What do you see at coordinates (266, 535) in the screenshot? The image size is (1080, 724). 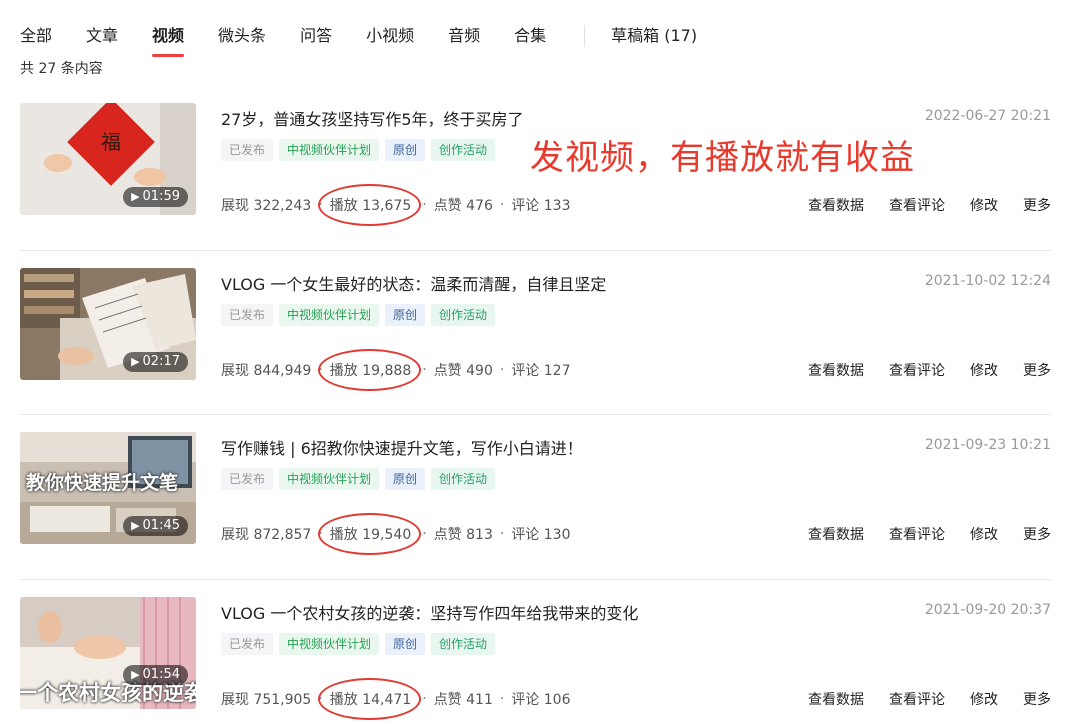 I see `impressions-stat: 展现 872,857` at bounding box center [266, 535].